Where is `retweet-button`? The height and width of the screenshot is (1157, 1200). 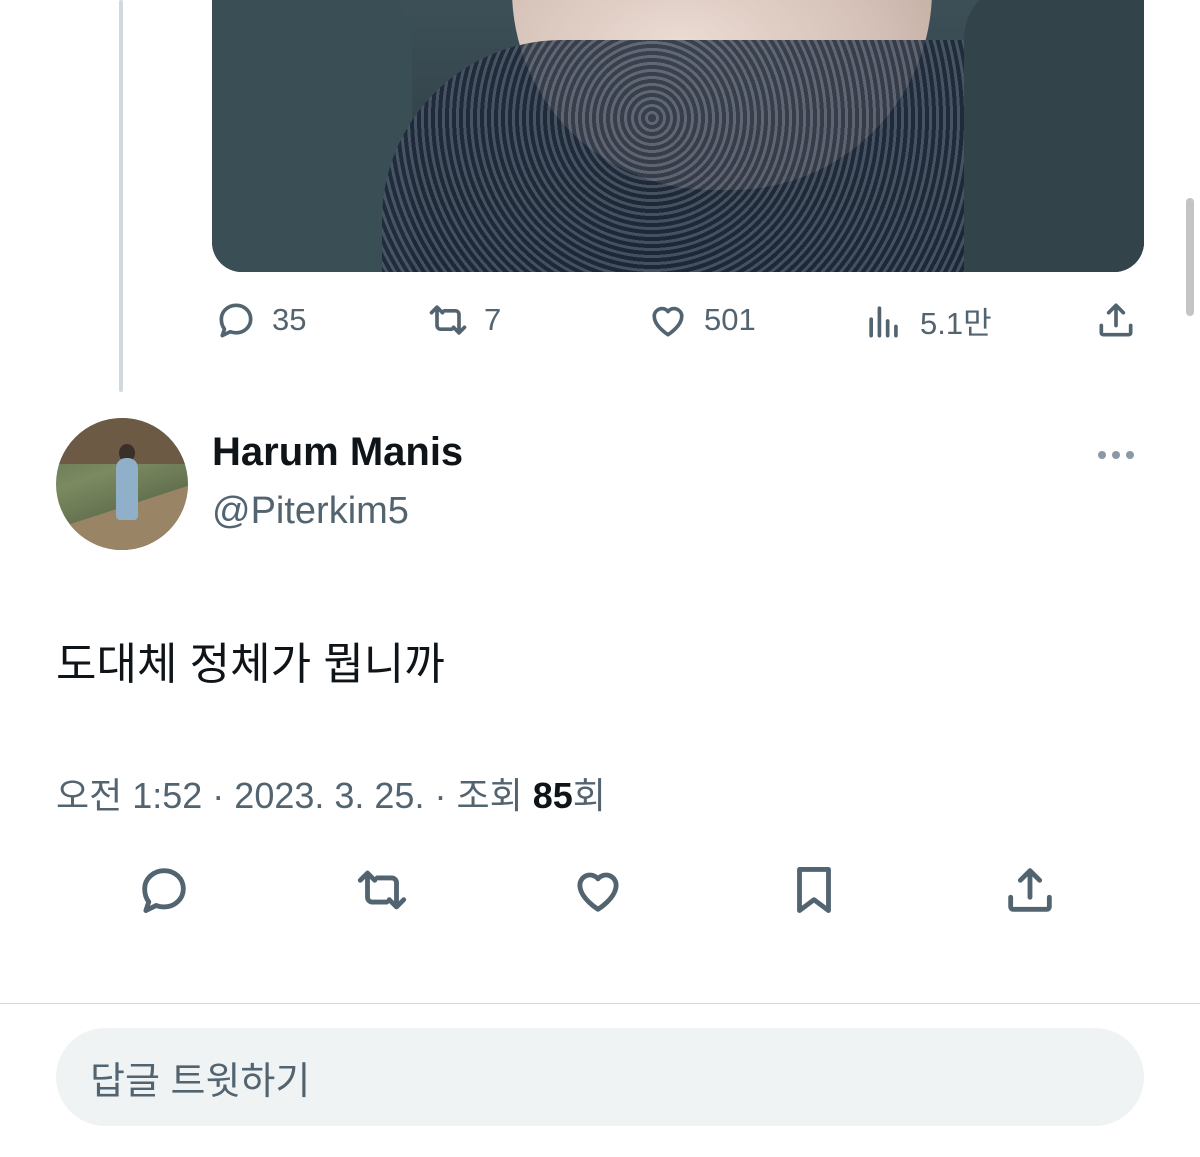 retweet-button is located at coordinates (382, 890).